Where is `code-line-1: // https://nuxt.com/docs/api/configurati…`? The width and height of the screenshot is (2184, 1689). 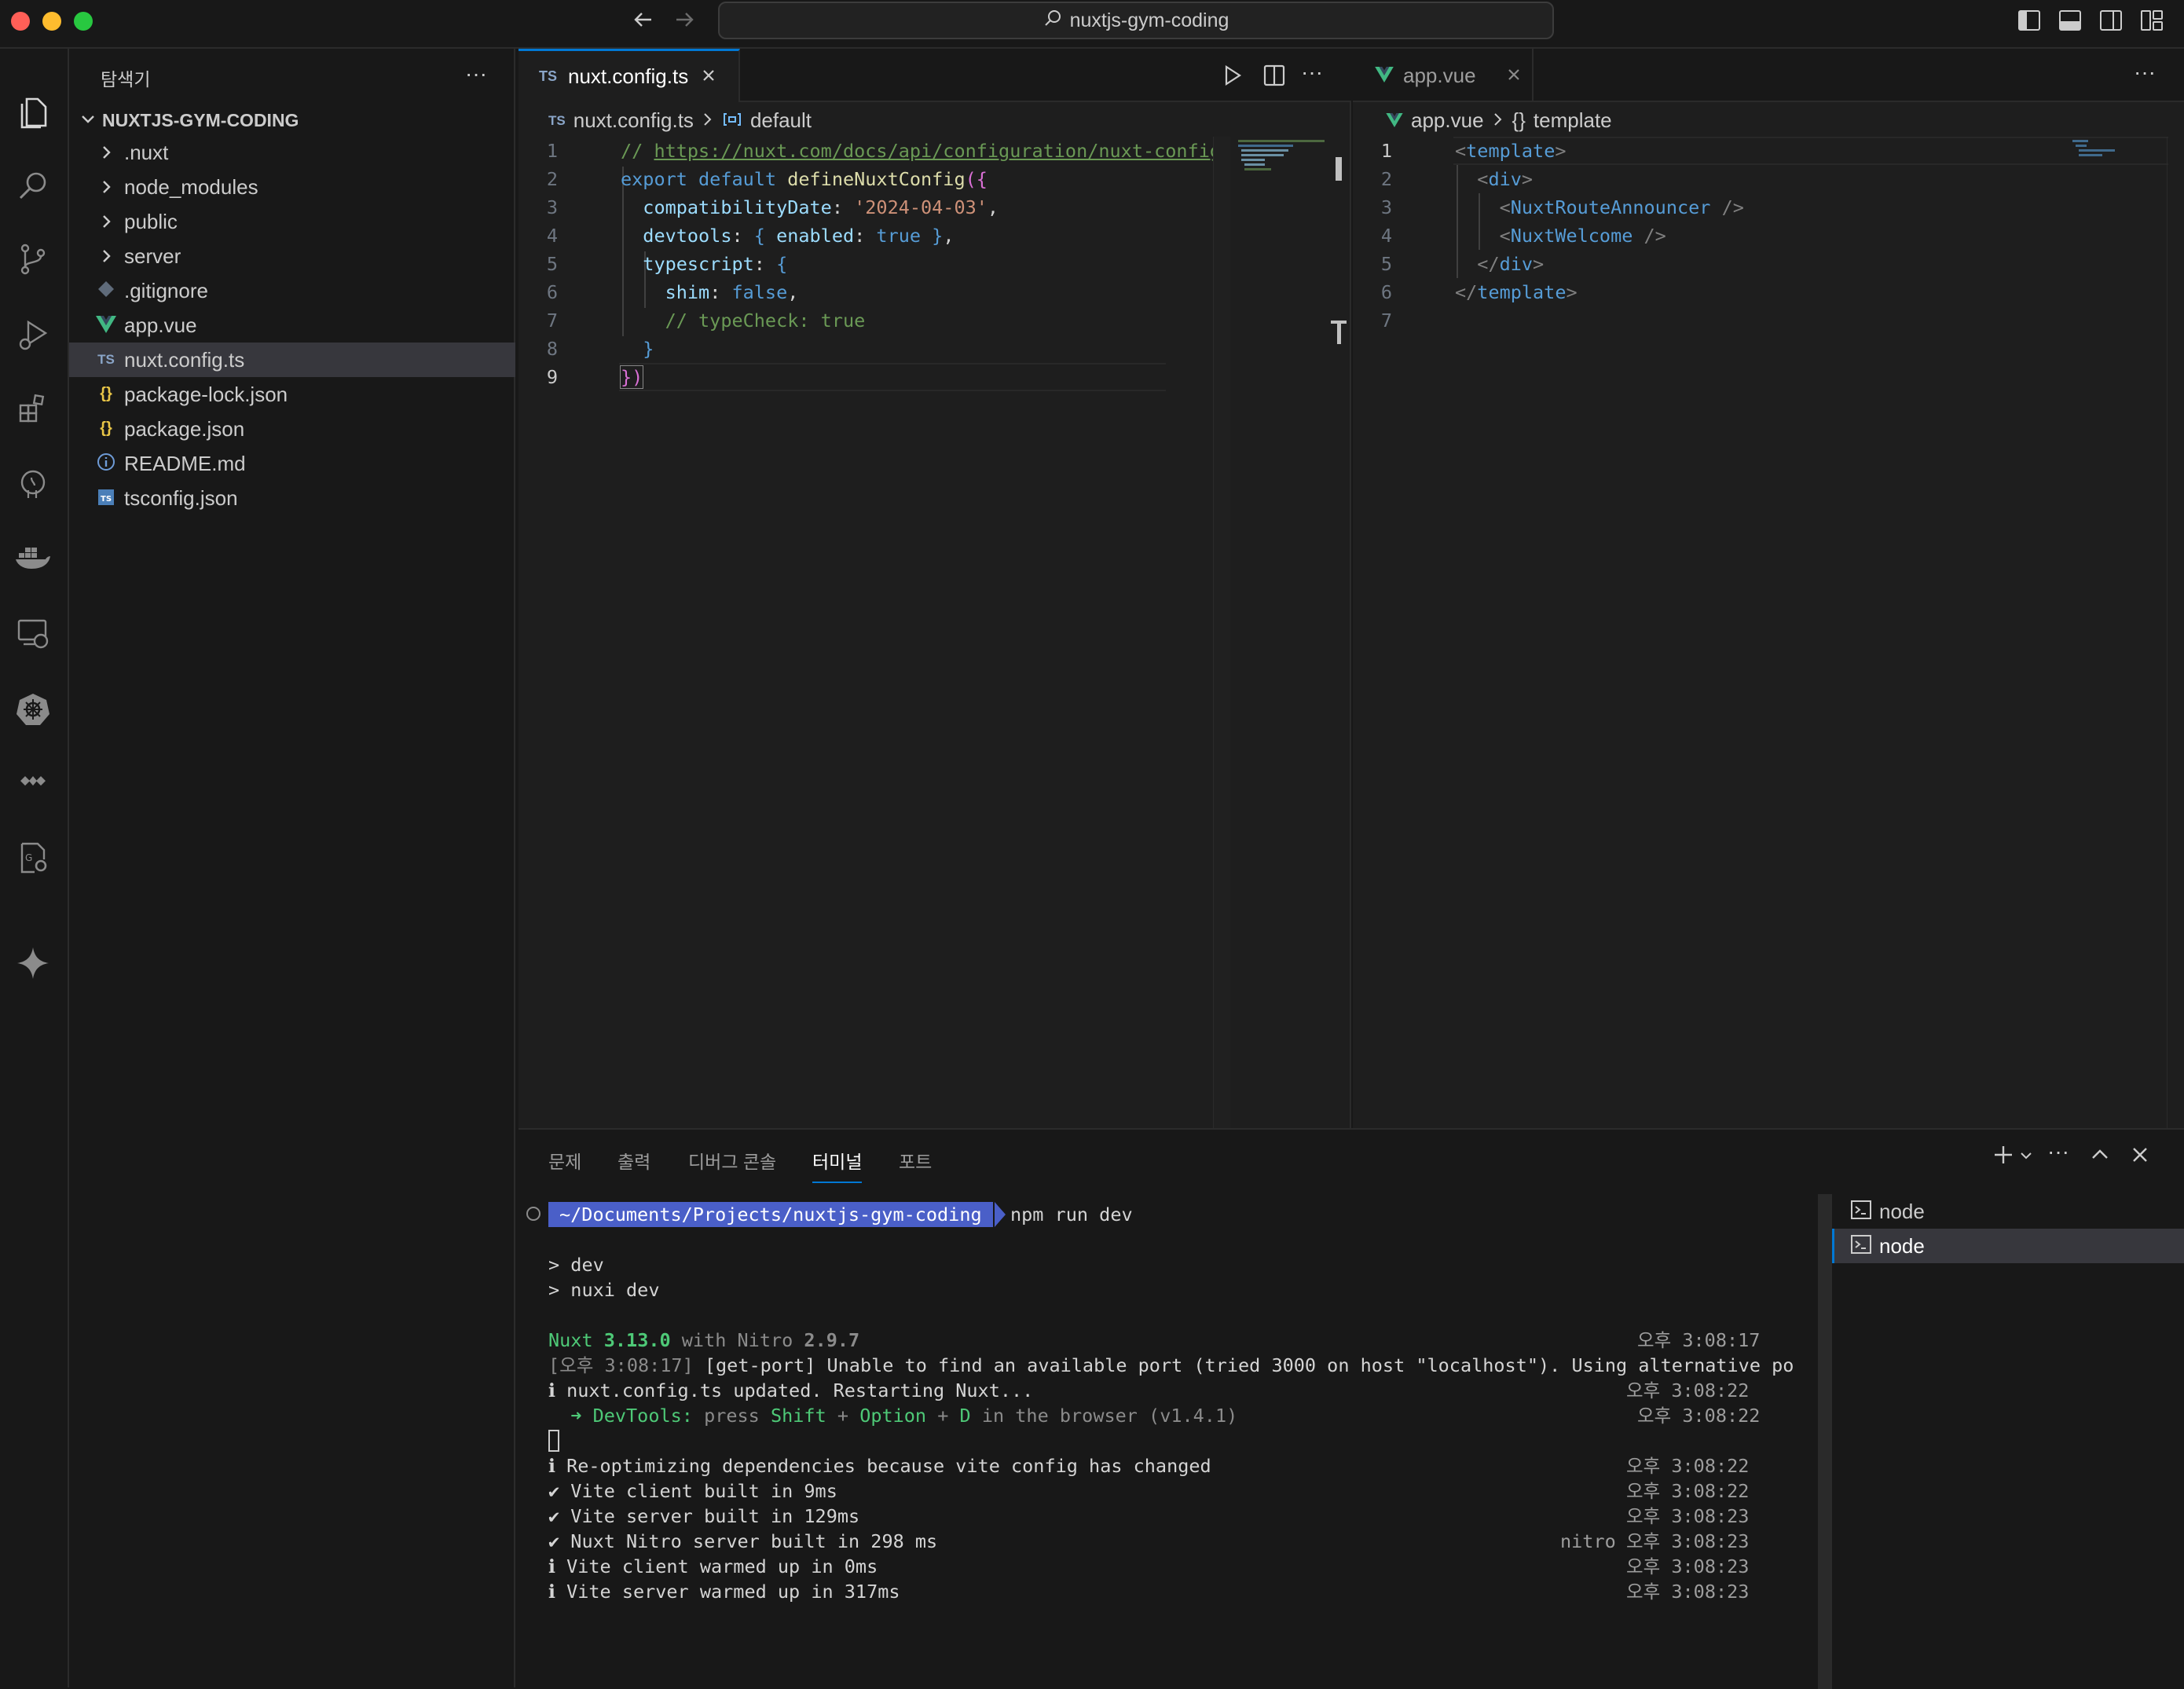
code-line-1: // https://nuxt.com/docs/api/configurati… is located at coordinates (921, 151).